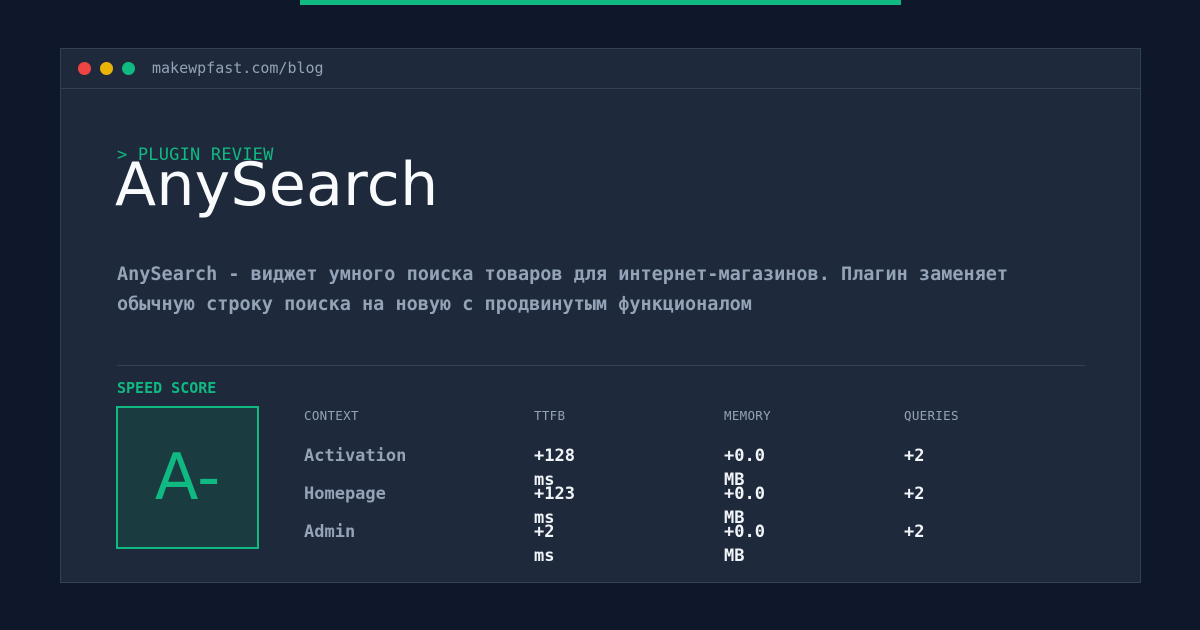 The image size is (1200, 630). I want to click on row-context-homepage: Homepage, so click(345, 494).